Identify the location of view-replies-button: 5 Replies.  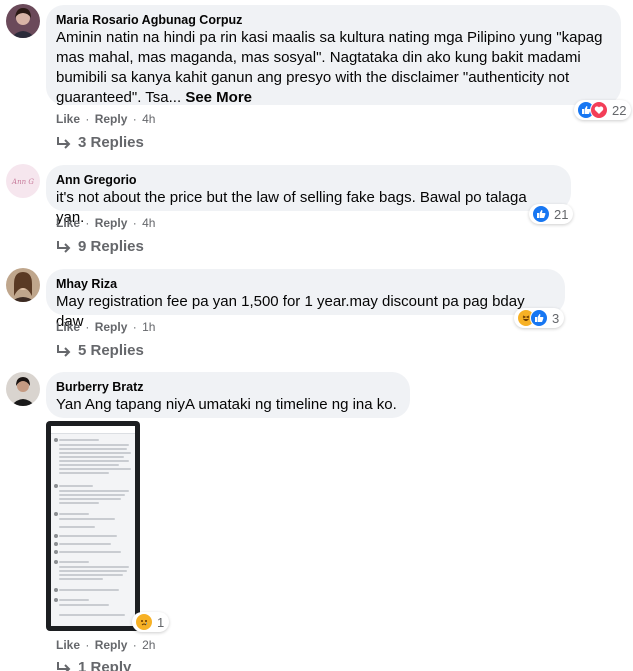
(100, 350).